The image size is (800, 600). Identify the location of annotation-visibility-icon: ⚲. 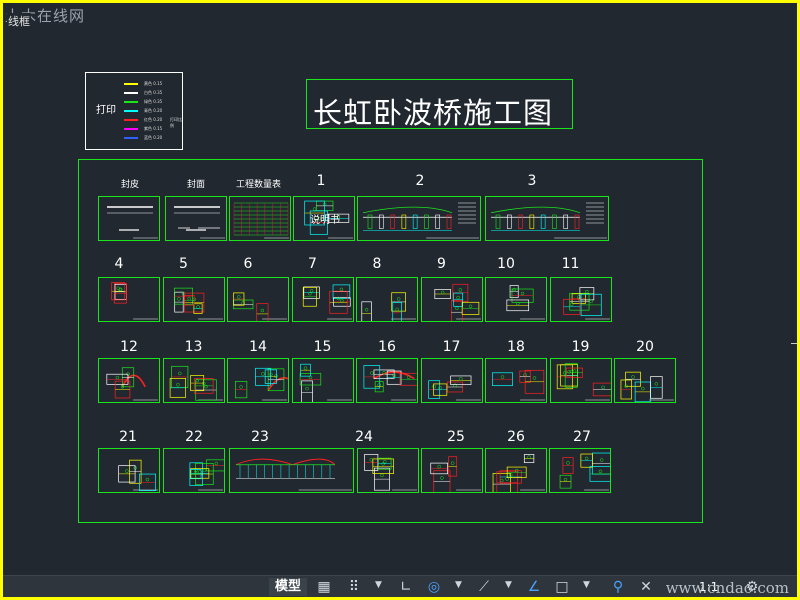
(618, 587).